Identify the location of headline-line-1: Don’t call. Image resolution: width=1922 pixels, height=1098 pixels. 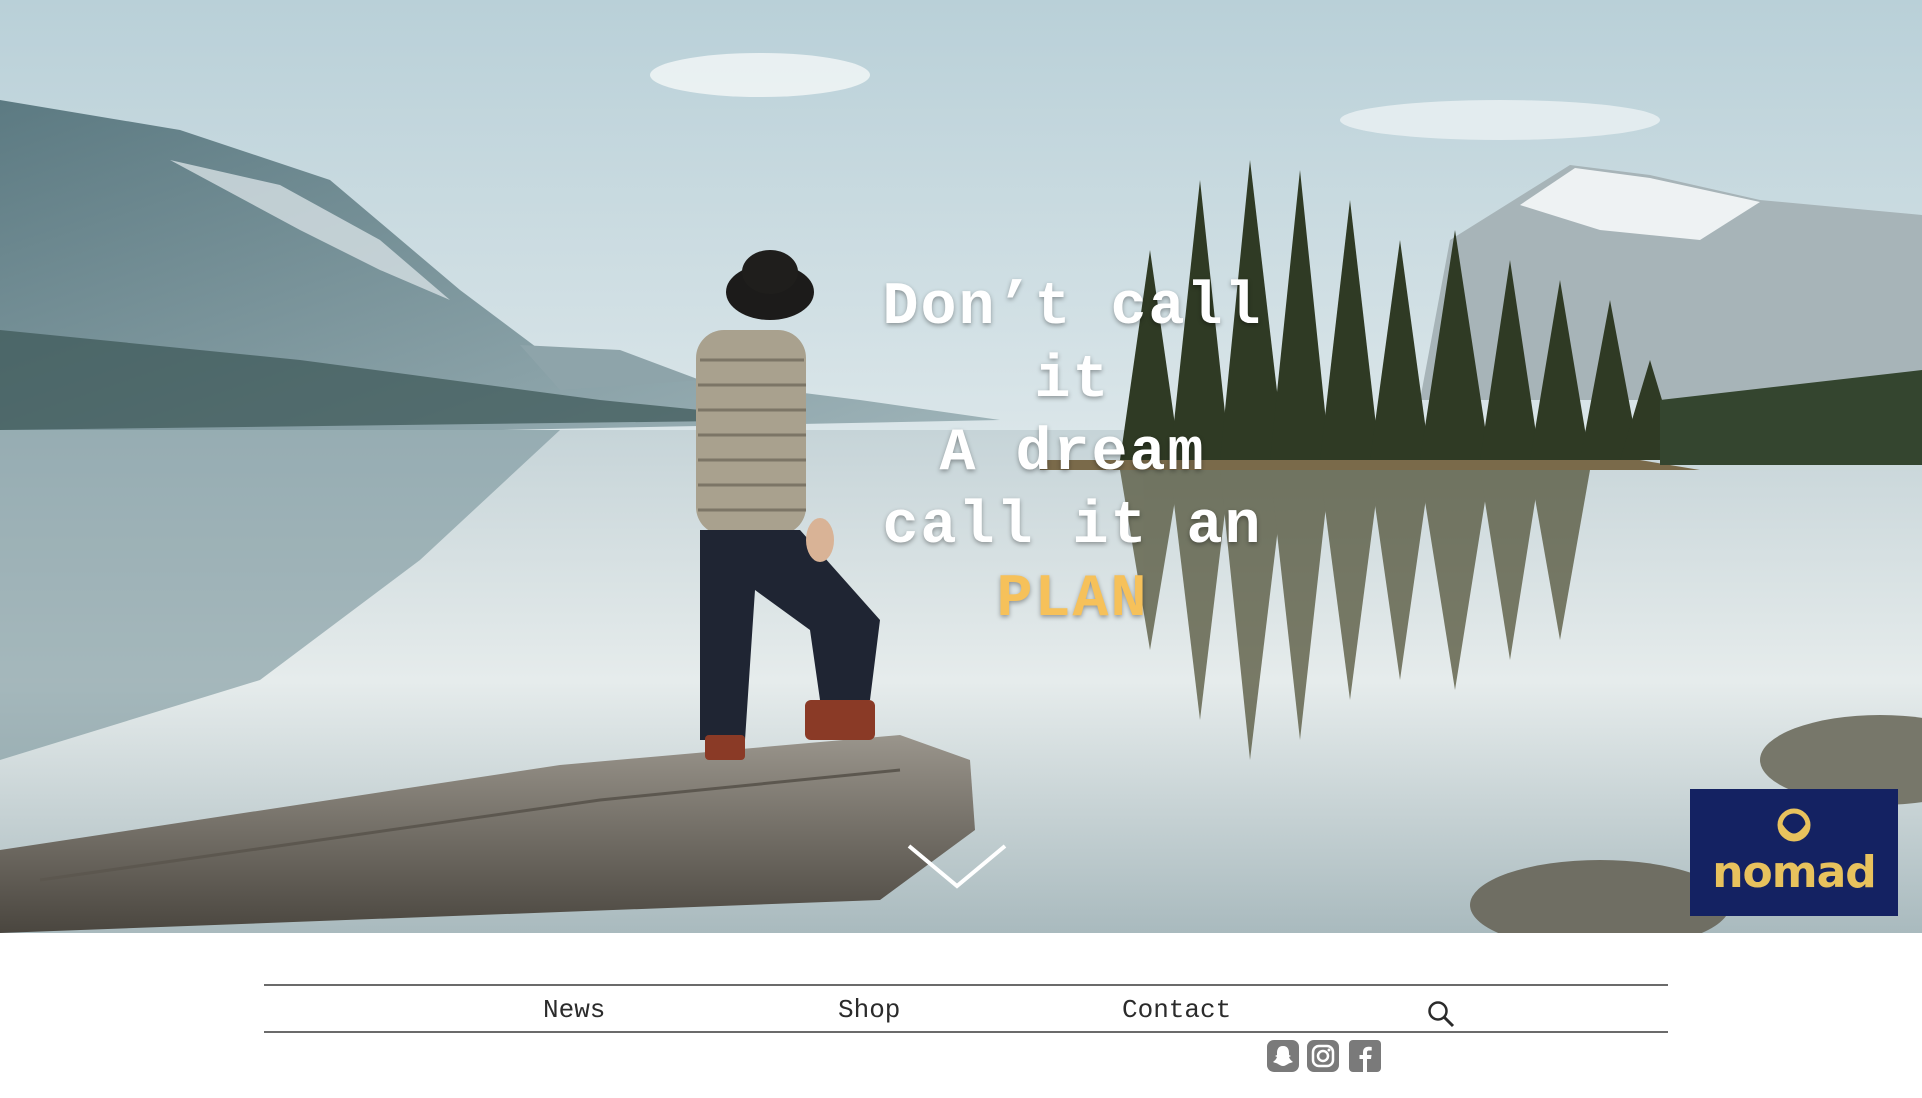
(1072, 308).